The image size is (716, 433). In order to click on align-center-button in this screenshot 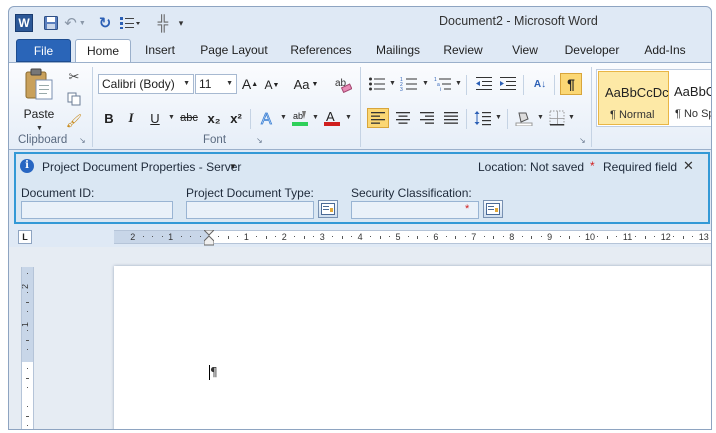, I will do `click(403, 118)`.